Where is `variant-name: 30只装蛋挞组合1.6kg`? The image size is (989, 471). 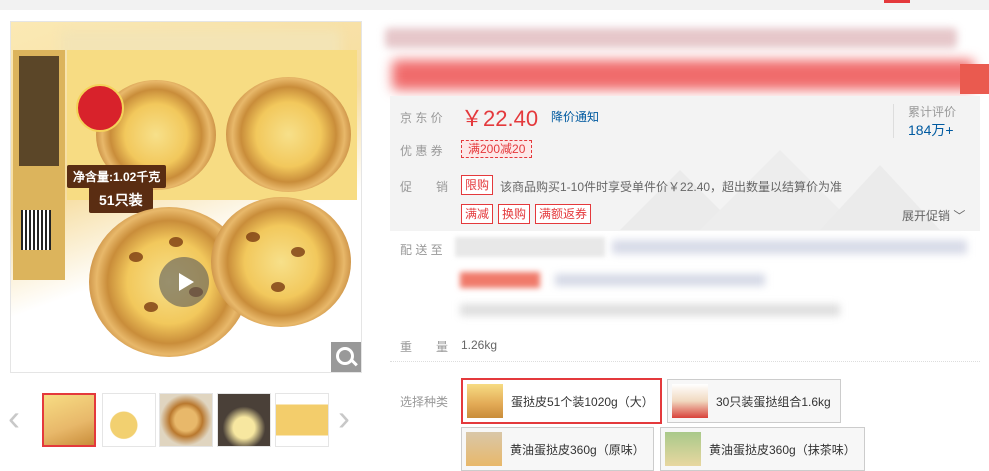
variant-name: 30只装蛋挞组合1.6kg is located at coordinates (773, 402).